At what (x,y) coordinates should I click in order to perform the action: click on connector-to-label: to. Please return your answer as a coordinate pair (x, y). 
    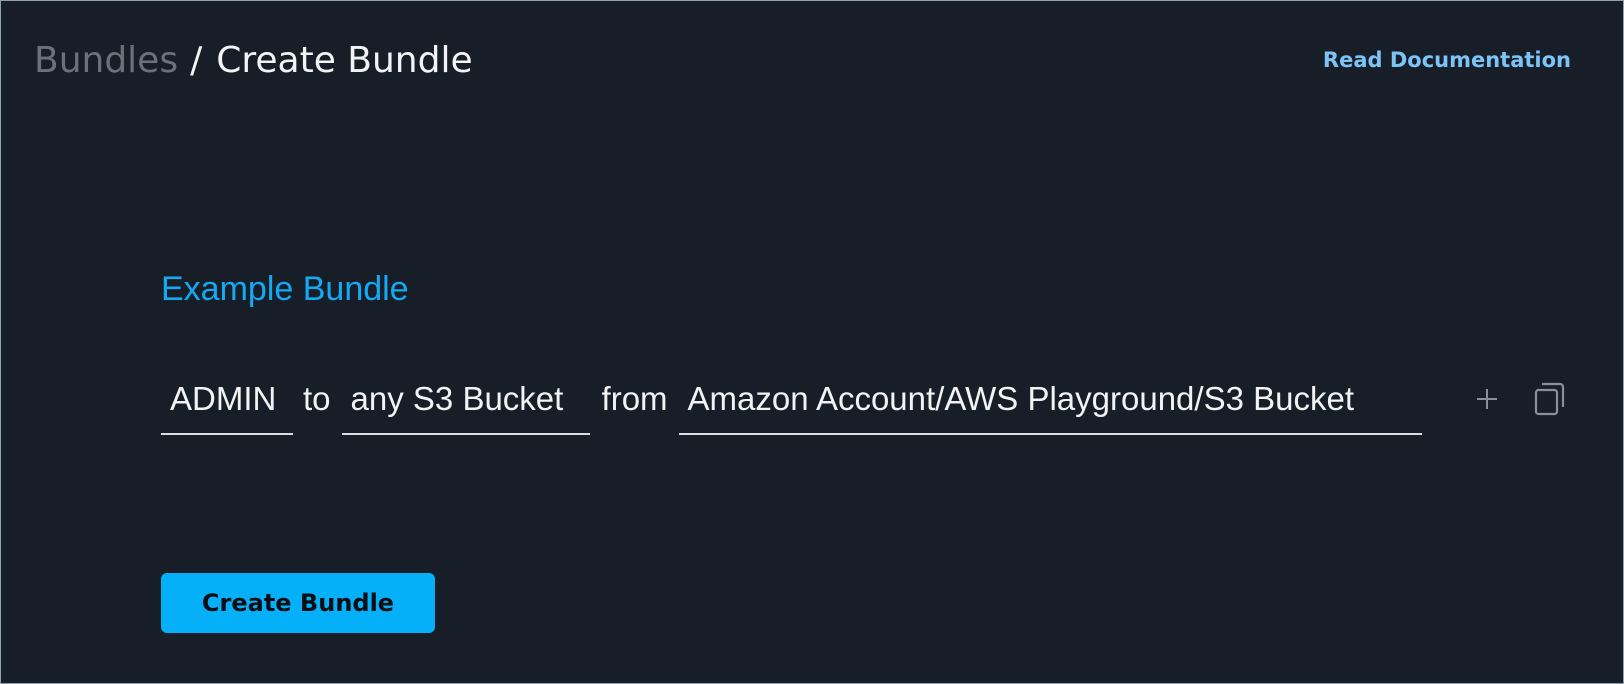
    Looking at the image, I should click on (317, 398).